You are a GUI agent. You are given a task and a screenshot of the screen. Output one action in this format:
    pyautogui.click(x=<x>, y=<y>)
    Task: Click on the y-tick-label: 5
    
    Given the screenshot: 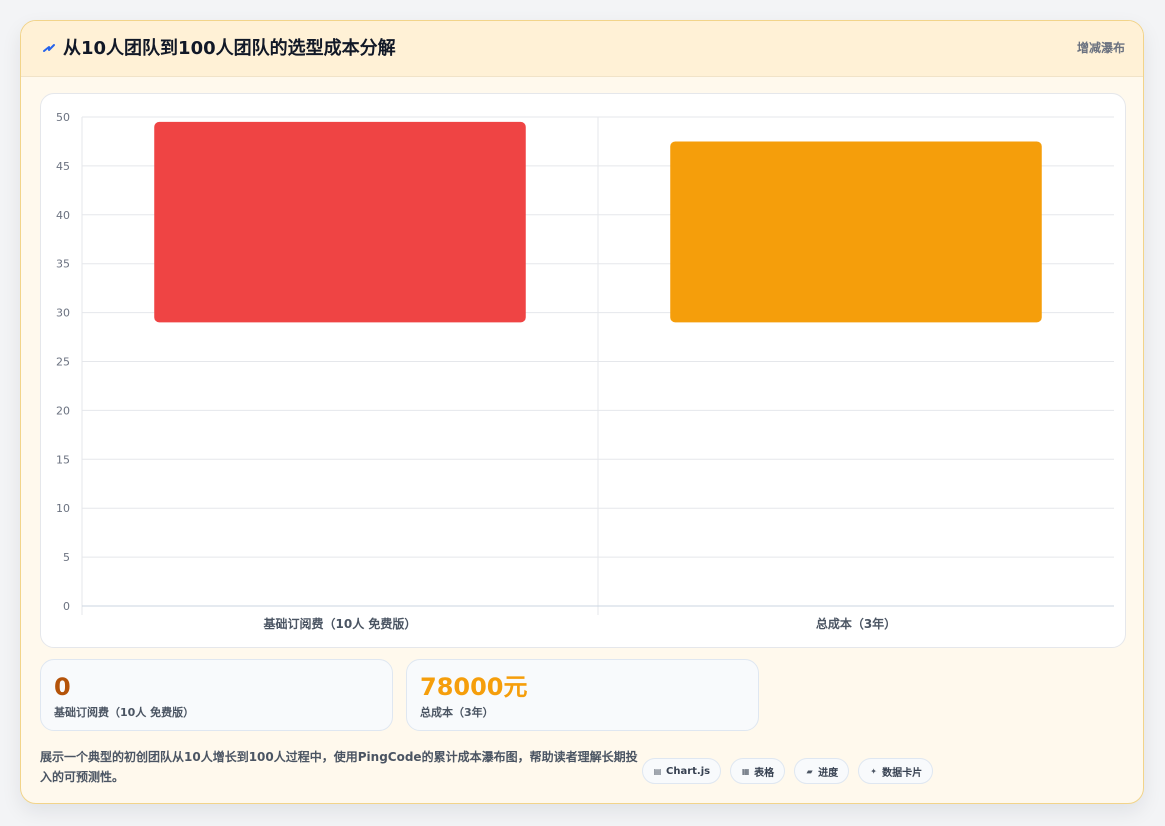 What is the action you would take?
    pyautogui.click(x=66, y=557)
    